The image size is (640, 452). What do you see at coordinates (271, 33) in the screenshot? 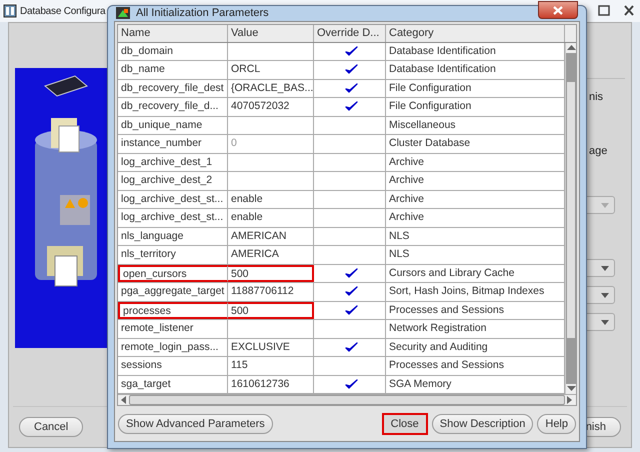
I see `column-header: Value` at bounding box center [271, 33].